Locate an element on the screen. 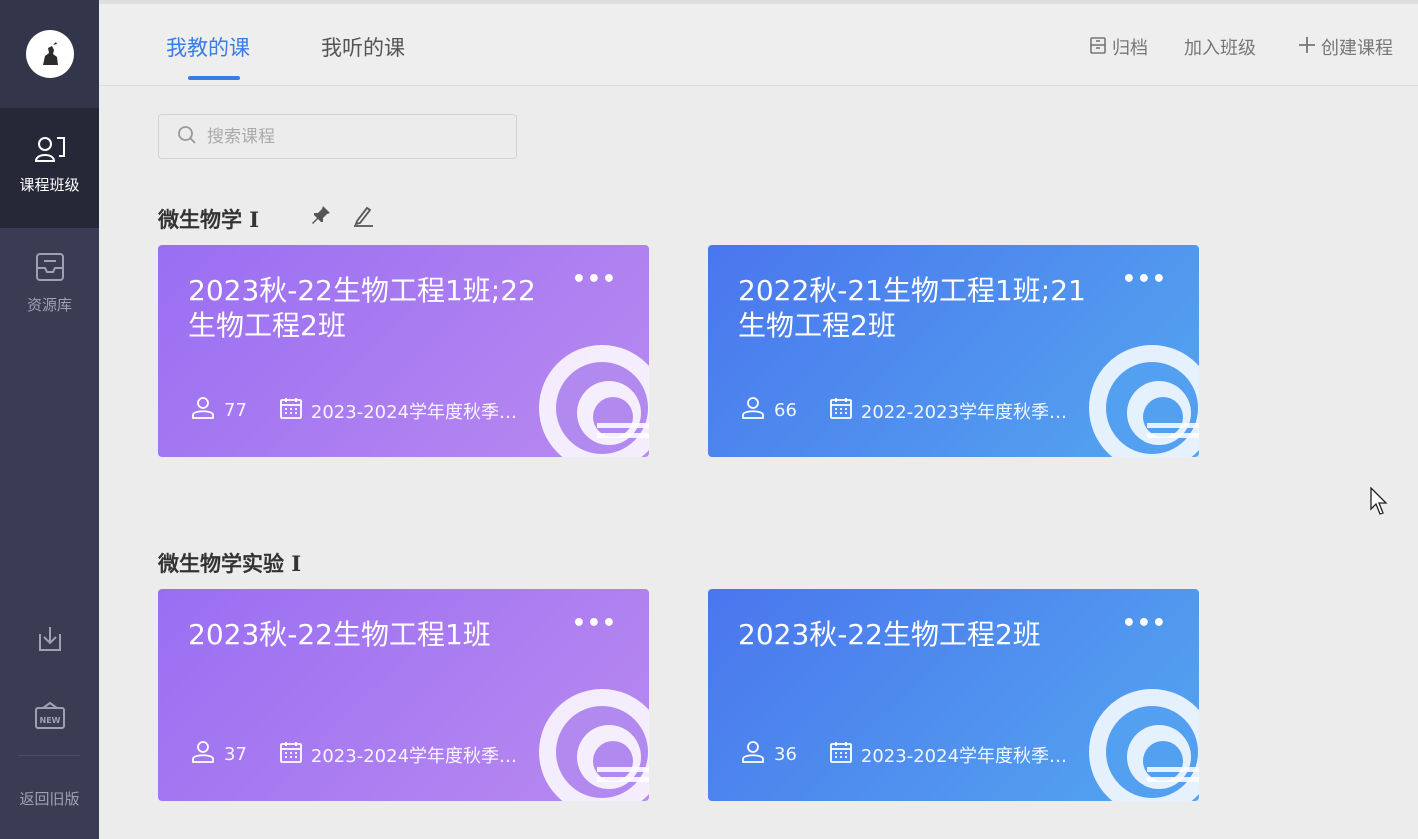  card-meta: 66 2022-2023学年度秋季学期 is located at coordinates (905, 410).